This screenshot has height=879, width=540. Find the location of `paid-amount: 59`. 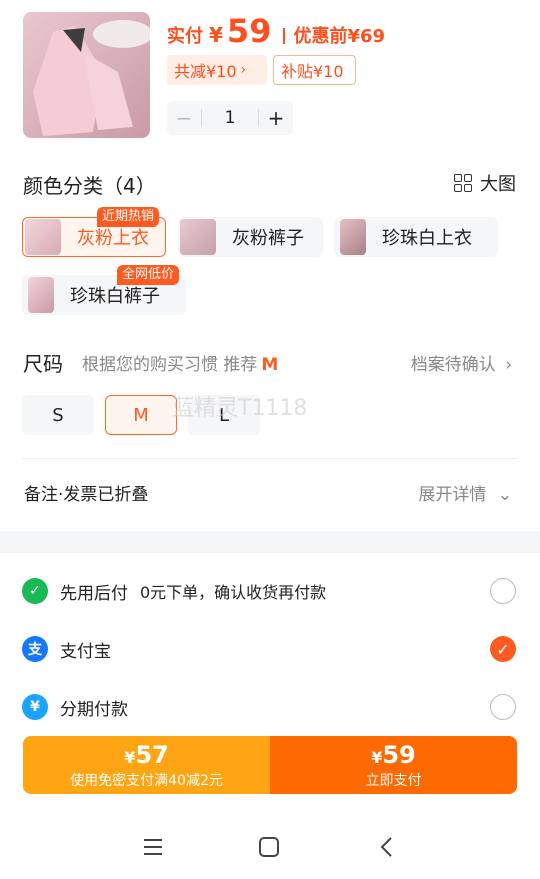

paid-amount: 59 is located at coordinates (249, 31).